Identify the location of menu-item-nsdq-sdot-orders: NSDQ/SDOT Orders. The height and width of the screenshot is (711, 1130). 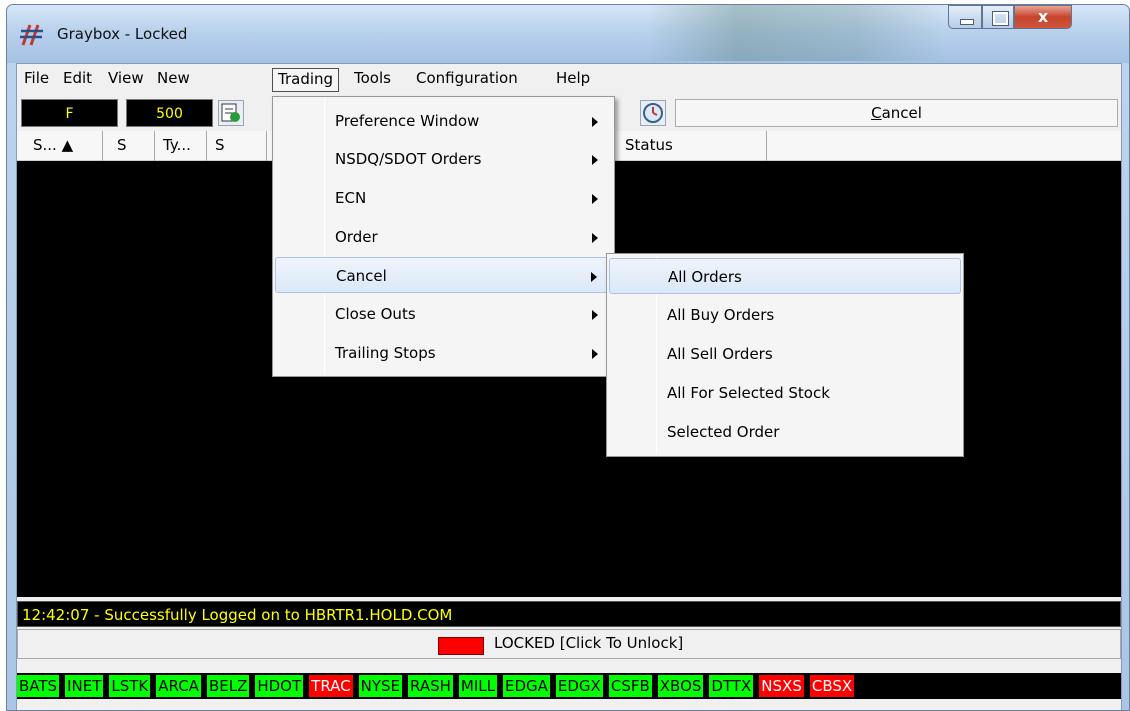
(443, 159).